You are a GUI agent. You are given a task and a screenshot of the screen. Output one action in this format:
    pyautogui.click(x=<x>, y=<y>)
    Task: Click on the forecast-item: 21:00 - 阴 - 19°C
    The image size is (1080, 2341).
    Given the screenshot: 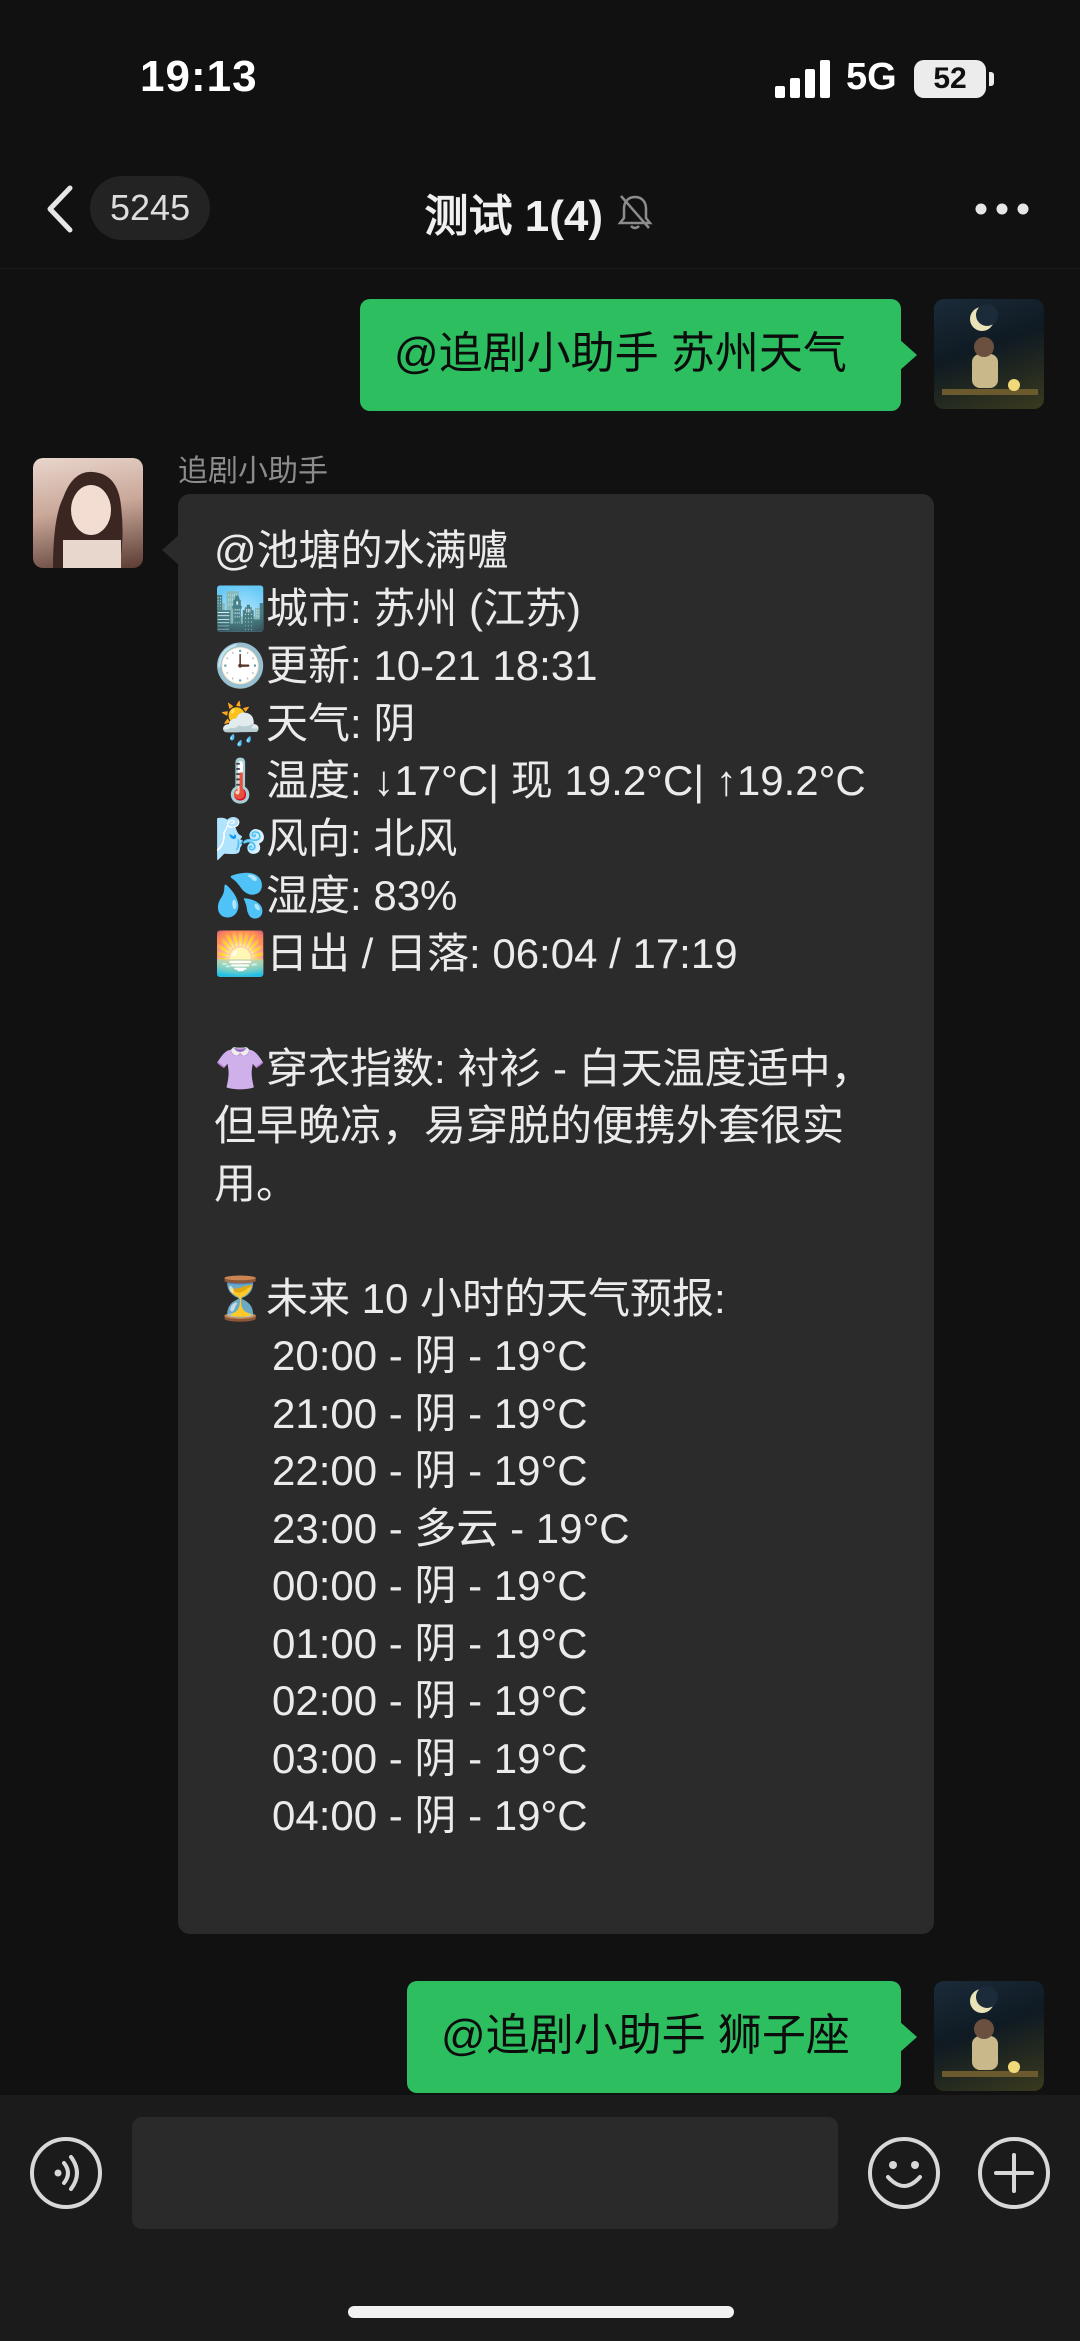 What is the action you would take?
    pyautogui.click(x=430, y=1413)
    